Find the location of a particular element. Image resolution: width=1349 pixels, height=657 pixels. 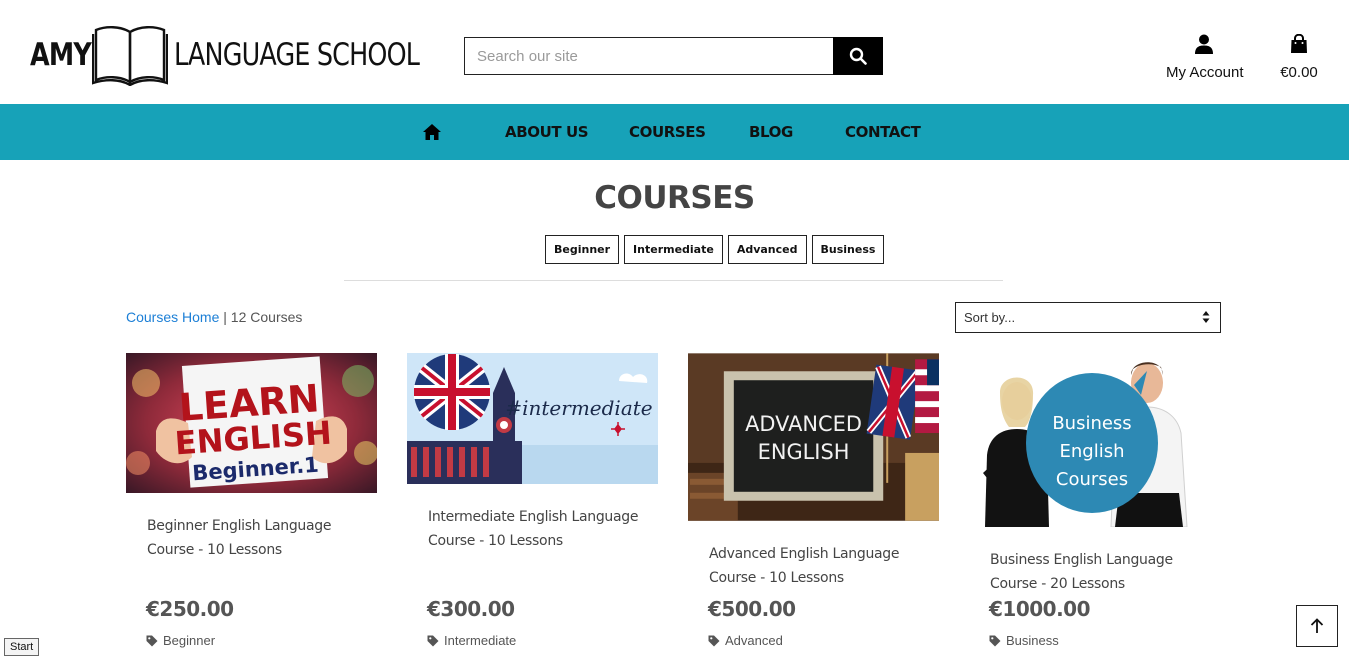

course-price: €1000.00 is located at coordinates (1040, 609).